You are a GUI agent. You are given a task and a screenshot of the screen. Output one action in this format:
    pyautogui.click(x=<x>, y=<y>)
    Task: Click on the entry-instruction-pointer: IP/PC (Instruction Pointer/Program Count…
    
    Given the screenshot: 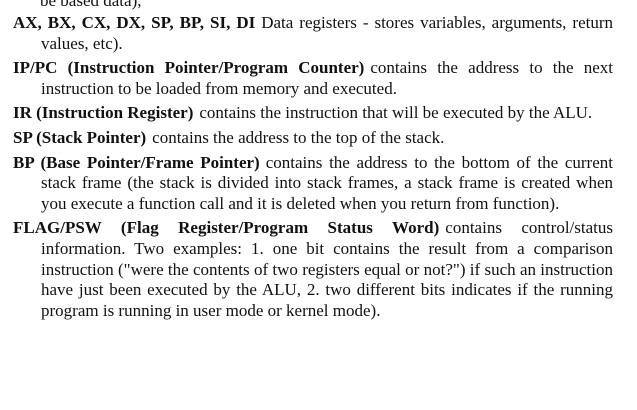 What is the action you would take?
    pyautogui.click(x=313, y=78)
    